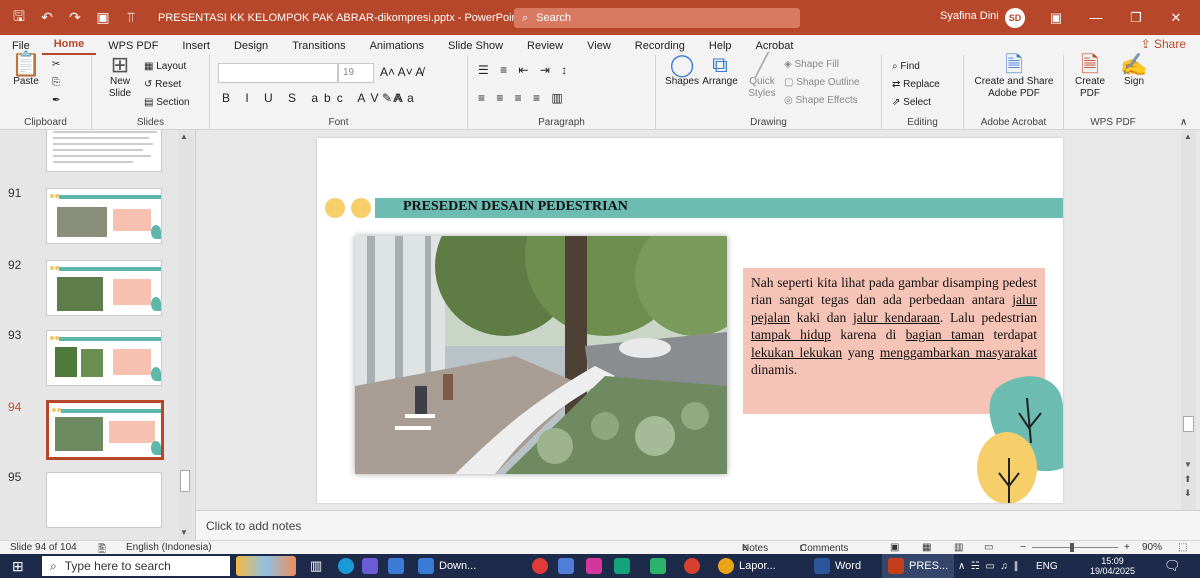 The image size is (1200, 578). Describe the element at coordinates (720, 71) in the screenshot. I see `arrange-button: ⧉ Arrange` at that location.